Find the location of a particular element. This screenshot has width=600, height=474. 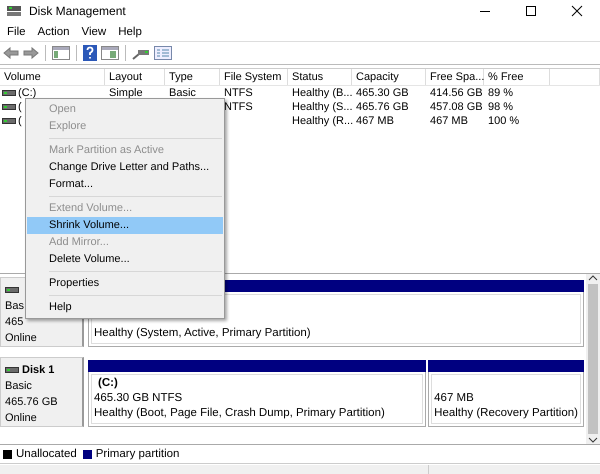

table-cell: 414.56 GB is located at coordinates (456, 93).